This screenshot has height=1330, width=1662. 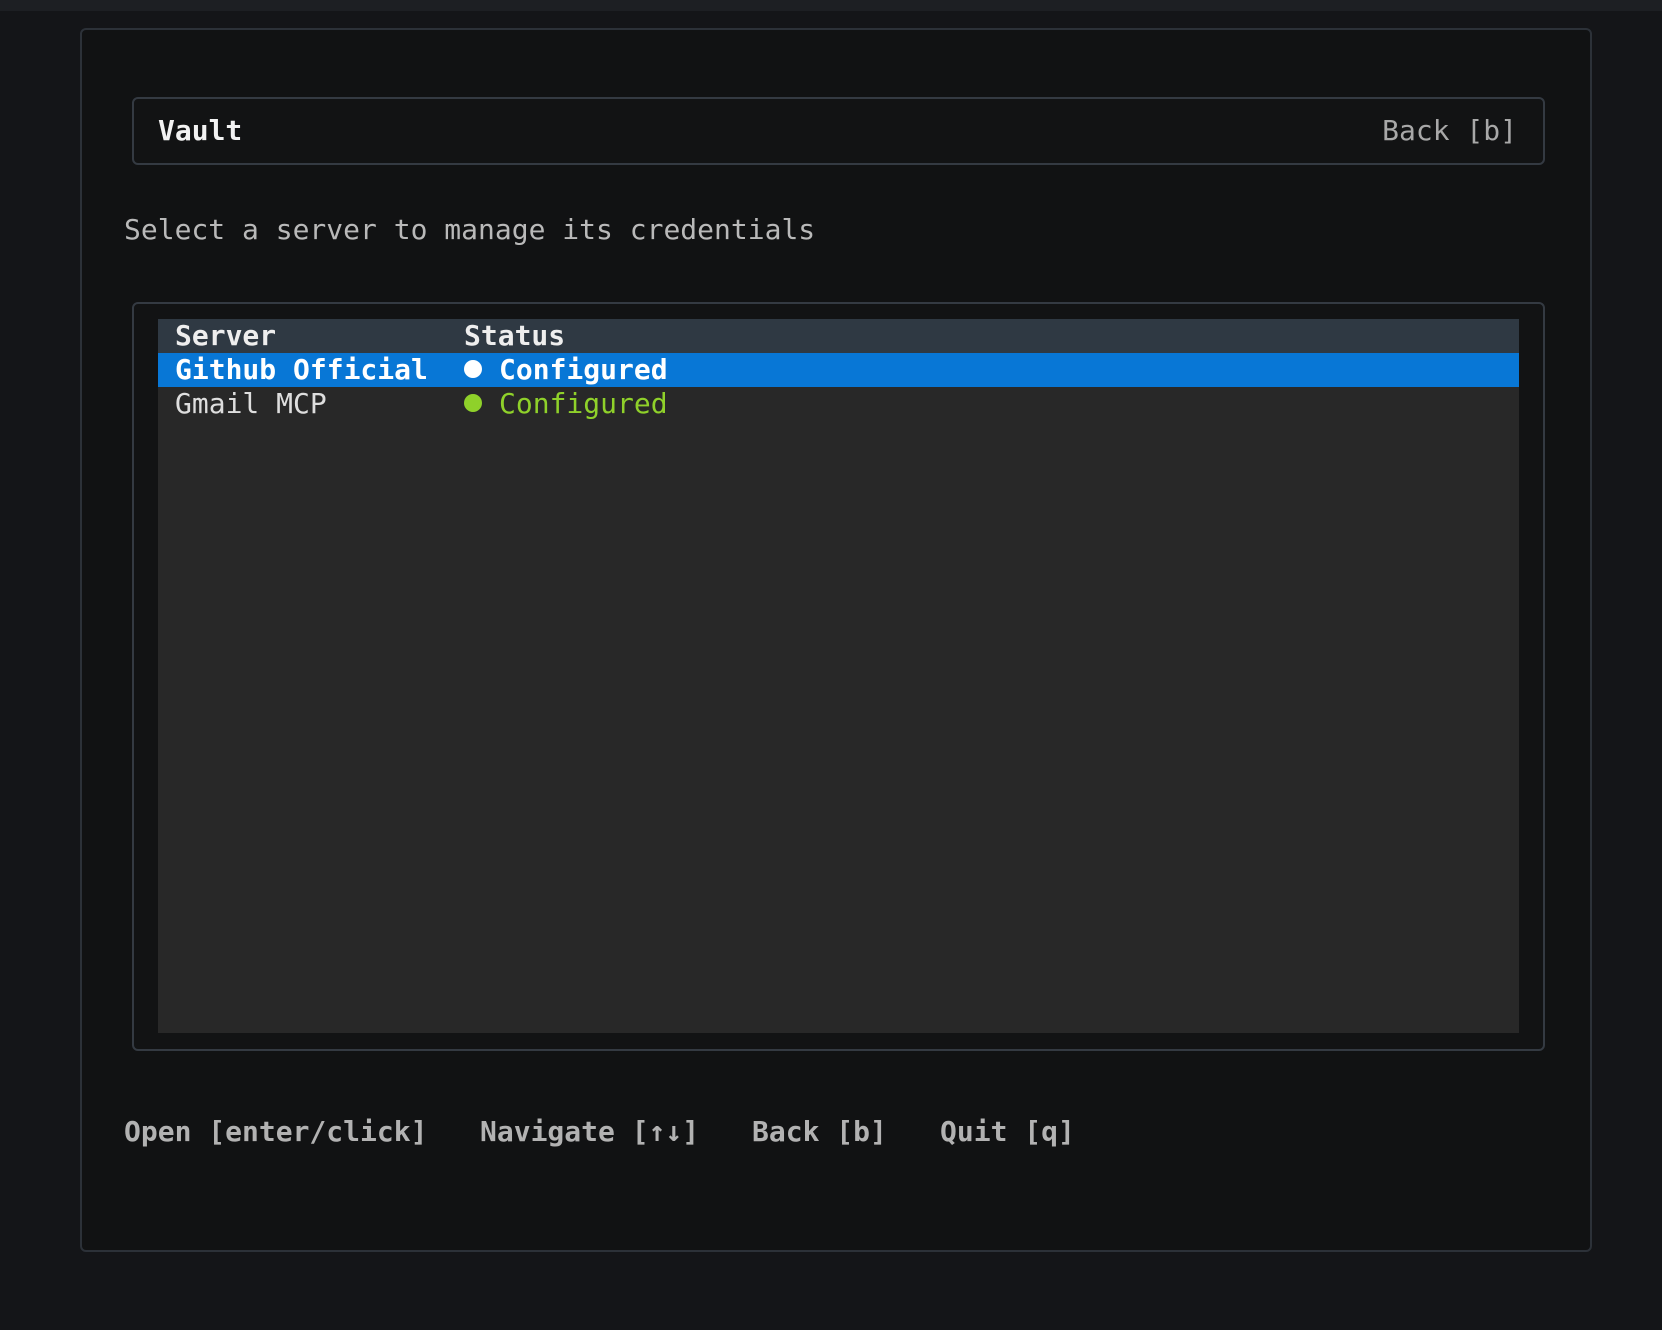 I want to click on table-header-row: Server Status, so click(x=838, y=336).